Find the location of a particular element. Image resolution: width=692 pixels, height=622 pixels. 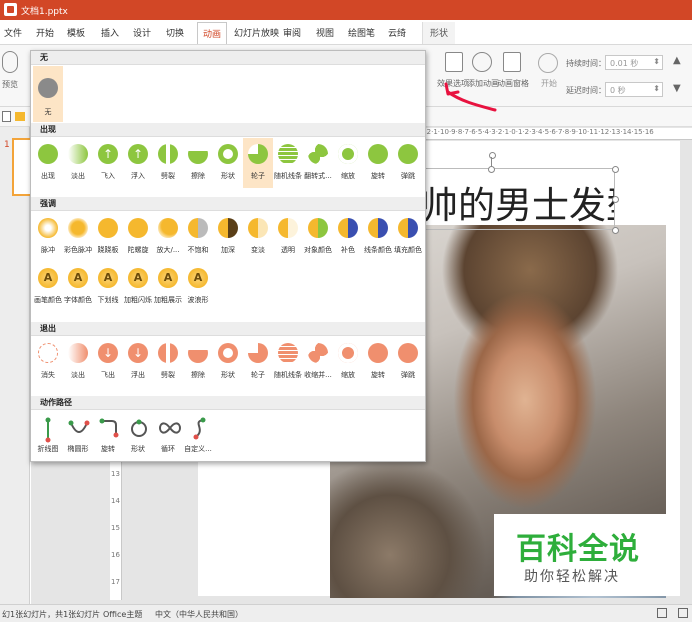

object-color-icon is located at coordinates (318, 228).